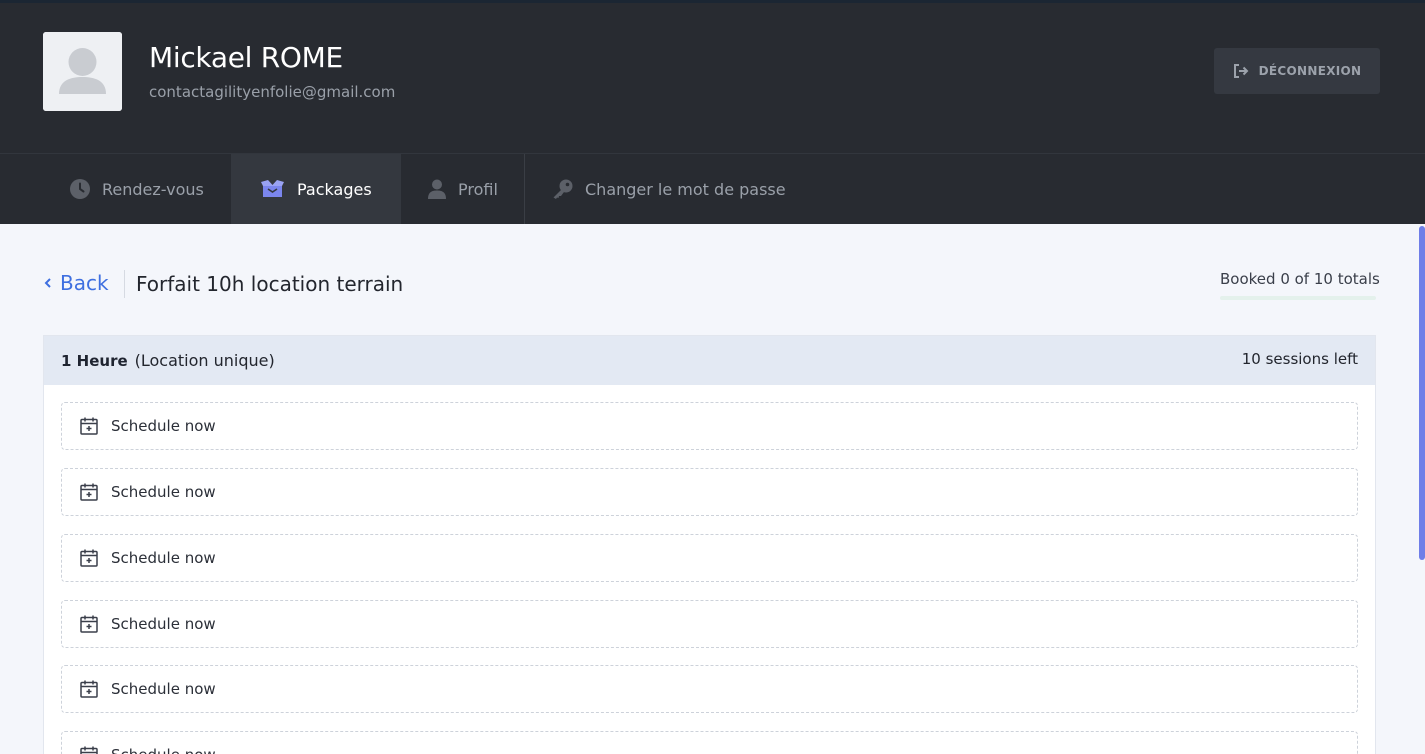  What do you see at coordinates (685, 189) in the screenshot?
I see `tab-label: Changer le mot de passe` at bounding box center [685, 189].